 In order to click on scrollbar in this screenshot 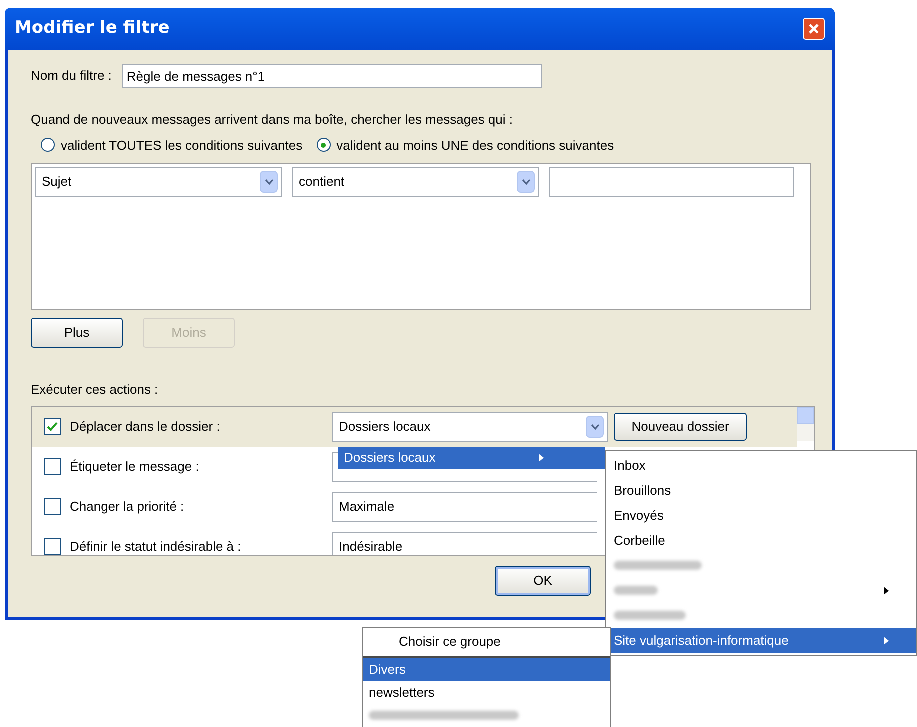, I will do `click(805, 423)`.